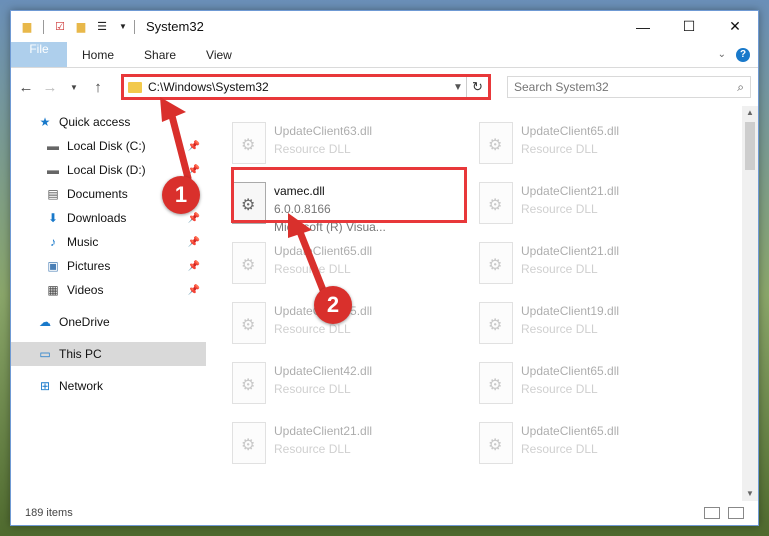  I want to click on file-name: UpdateClient19.dll, so click(570, 311).